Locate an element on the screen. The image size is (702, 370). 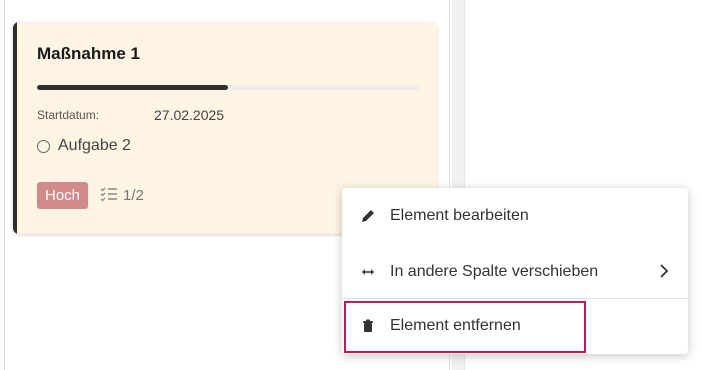
checklist-item: Aufgabe 2 is located at coordinates (84, 146).